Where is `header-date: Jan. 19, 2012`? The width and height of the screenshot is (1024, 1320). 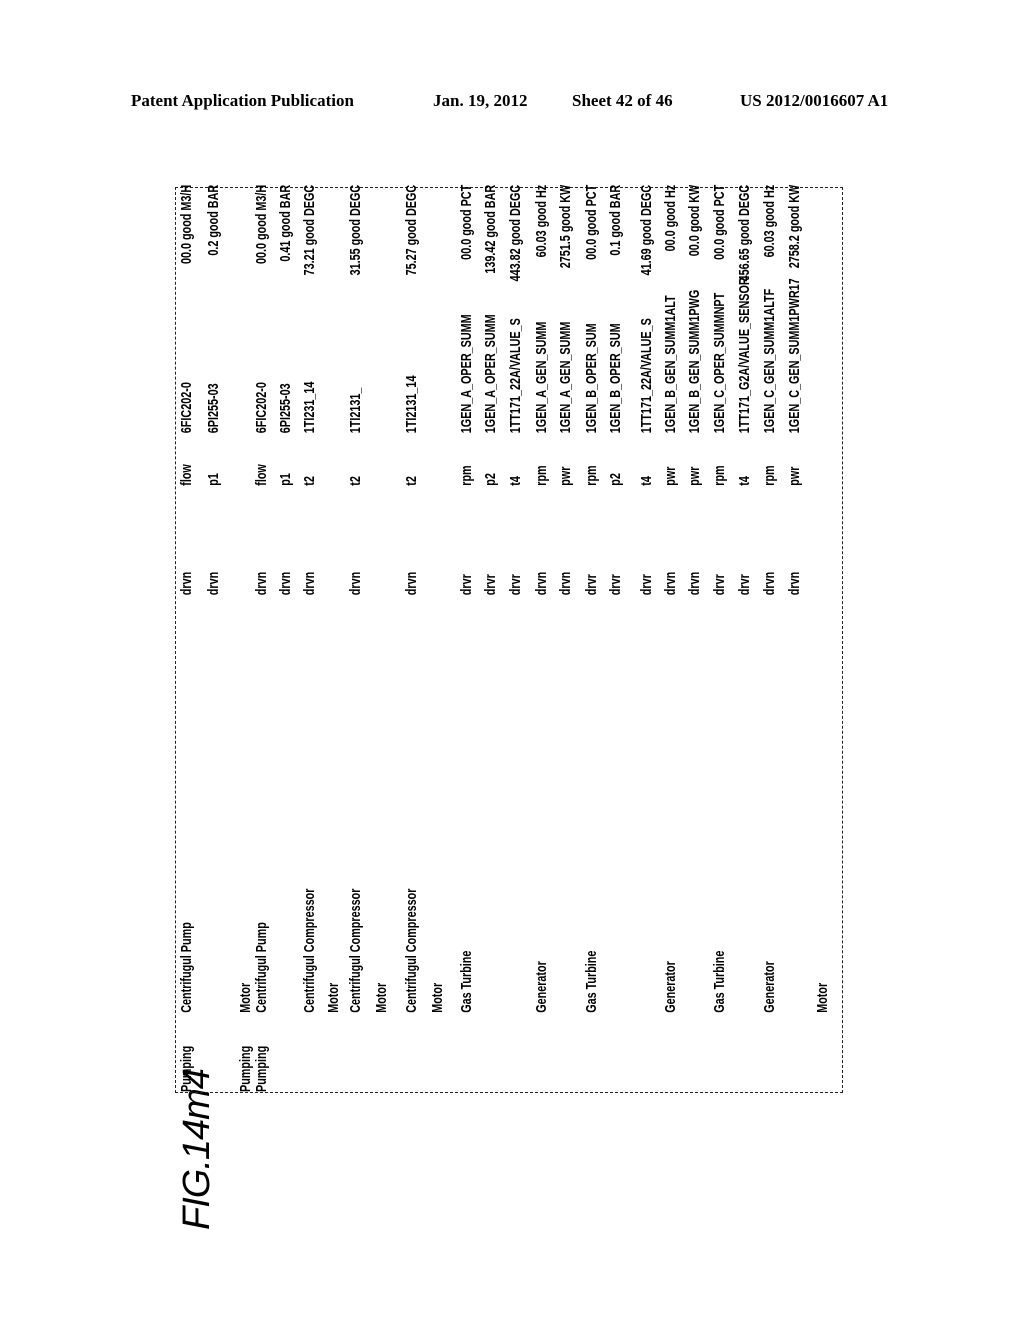 header-date: Jan. 19, 2012 is located at coordinates (480, 100).